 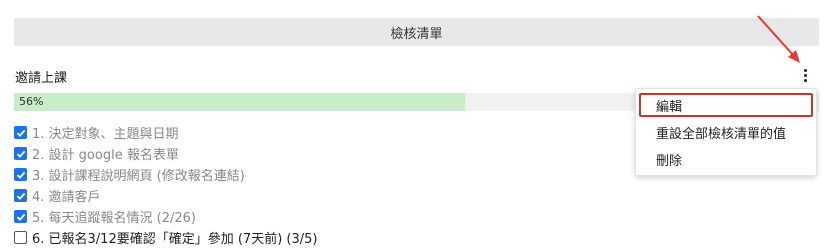 I want to click on checklist-item-label: 2. 設計 google 報名表單, so click(x=105, y=155).